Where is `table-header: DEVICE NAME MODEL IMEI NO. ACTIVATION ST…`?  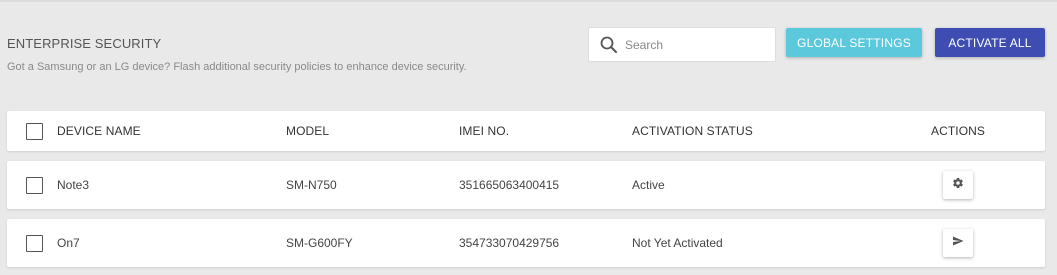
table-header: DEVICE NAME MODEL IMEI NO. ACTIVATION ST… is located at coordinates (526, 131).